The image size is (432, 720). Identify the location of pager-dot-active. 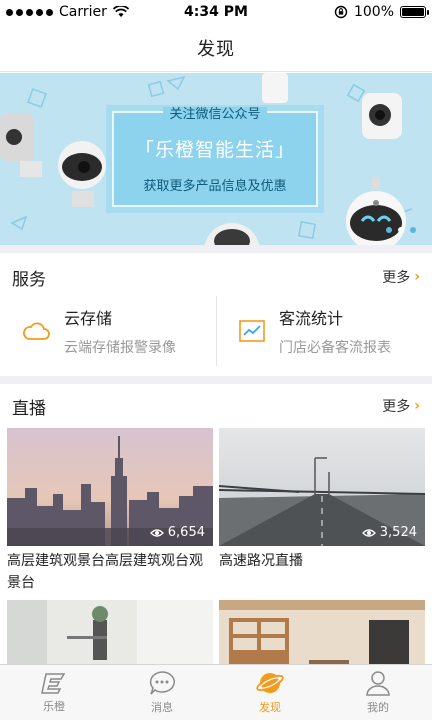
(401, 230).